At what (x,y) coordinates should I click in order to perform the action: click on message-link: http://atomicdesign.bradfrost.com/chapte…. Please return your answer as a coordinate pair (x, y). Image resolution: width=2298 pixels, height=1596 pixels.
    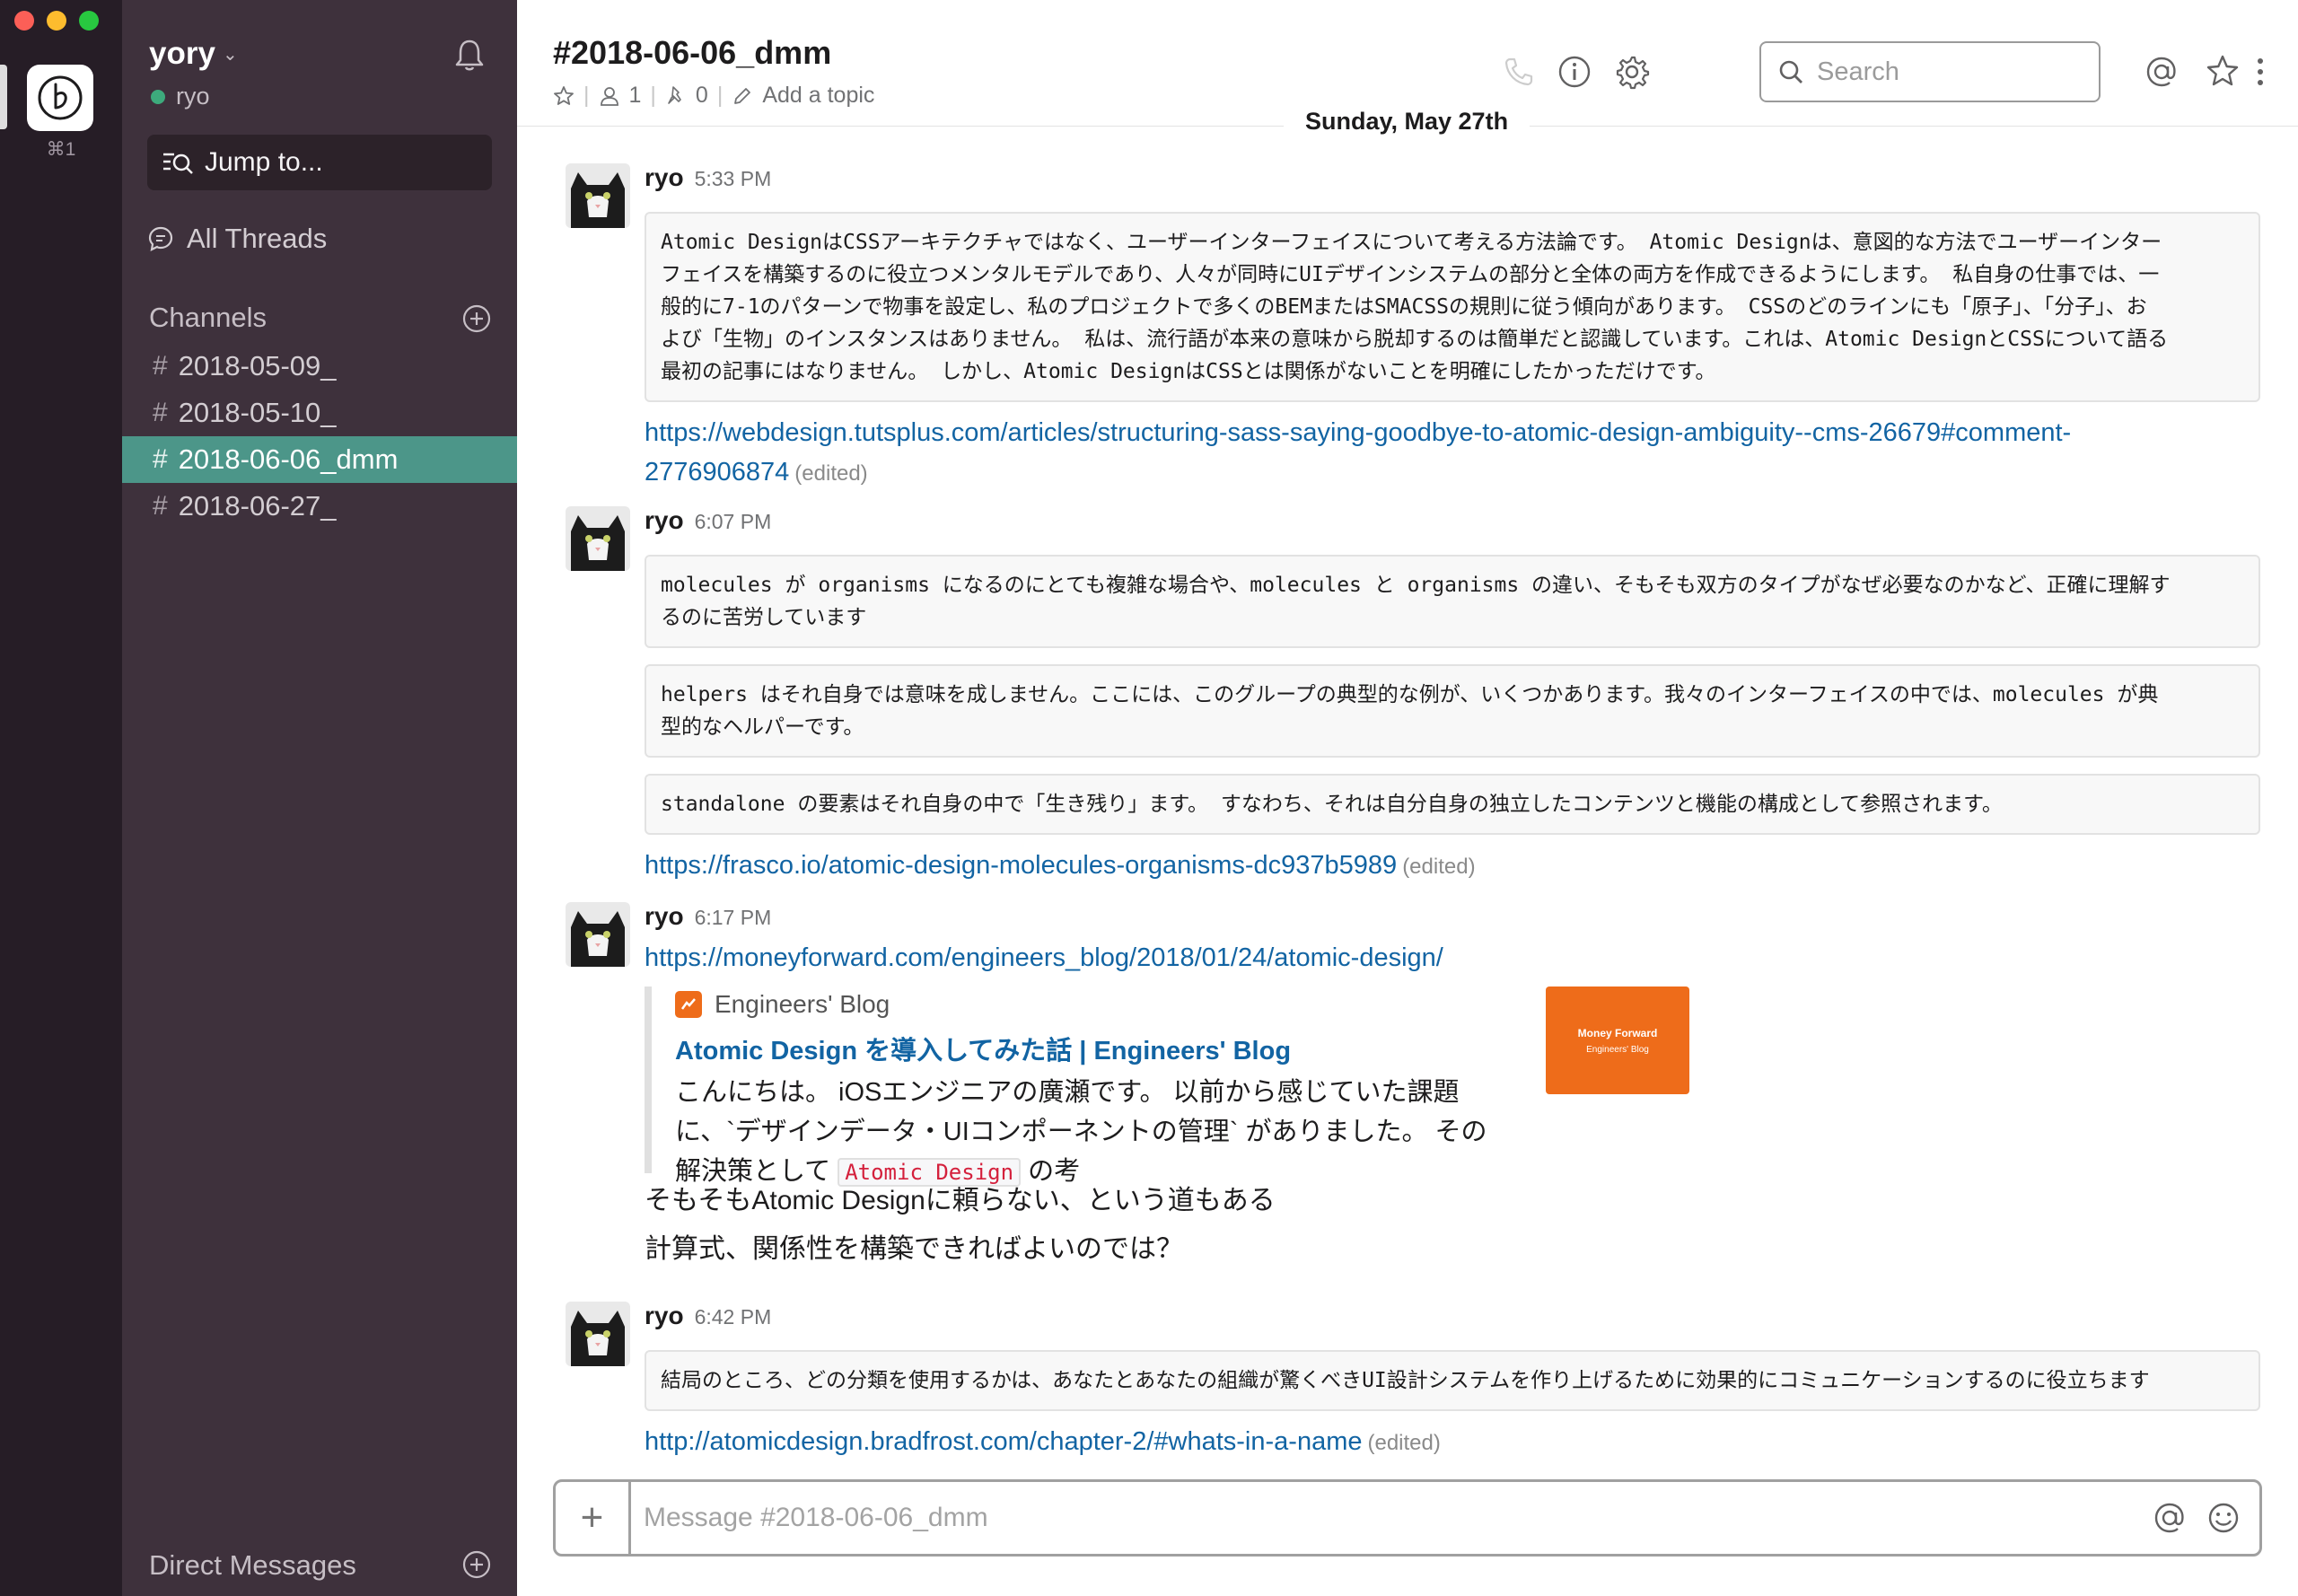
    Looking at the image, I should click on (1003, 1441).